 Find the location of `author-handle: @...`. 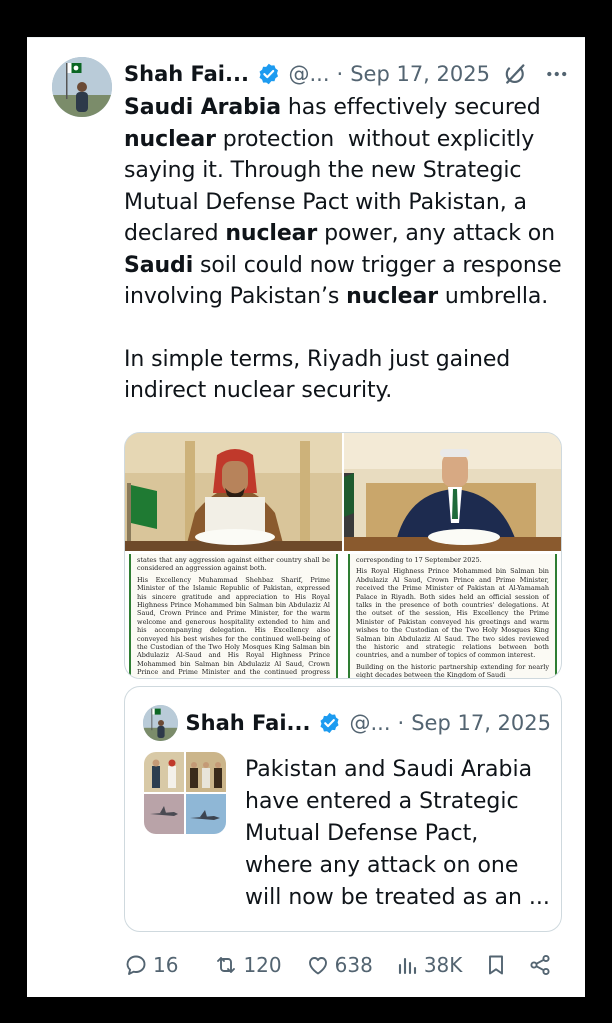

author-handle: @... is located at coordinates (308, 74).